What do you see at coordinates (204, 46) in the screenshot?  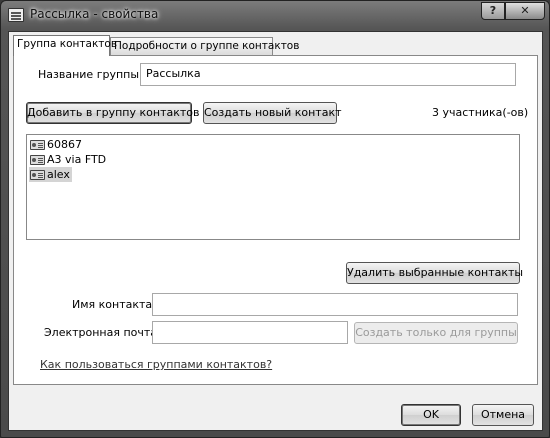 I see `tab-group-details: Подробности о группе контактов` at bounding box center [204, 46].